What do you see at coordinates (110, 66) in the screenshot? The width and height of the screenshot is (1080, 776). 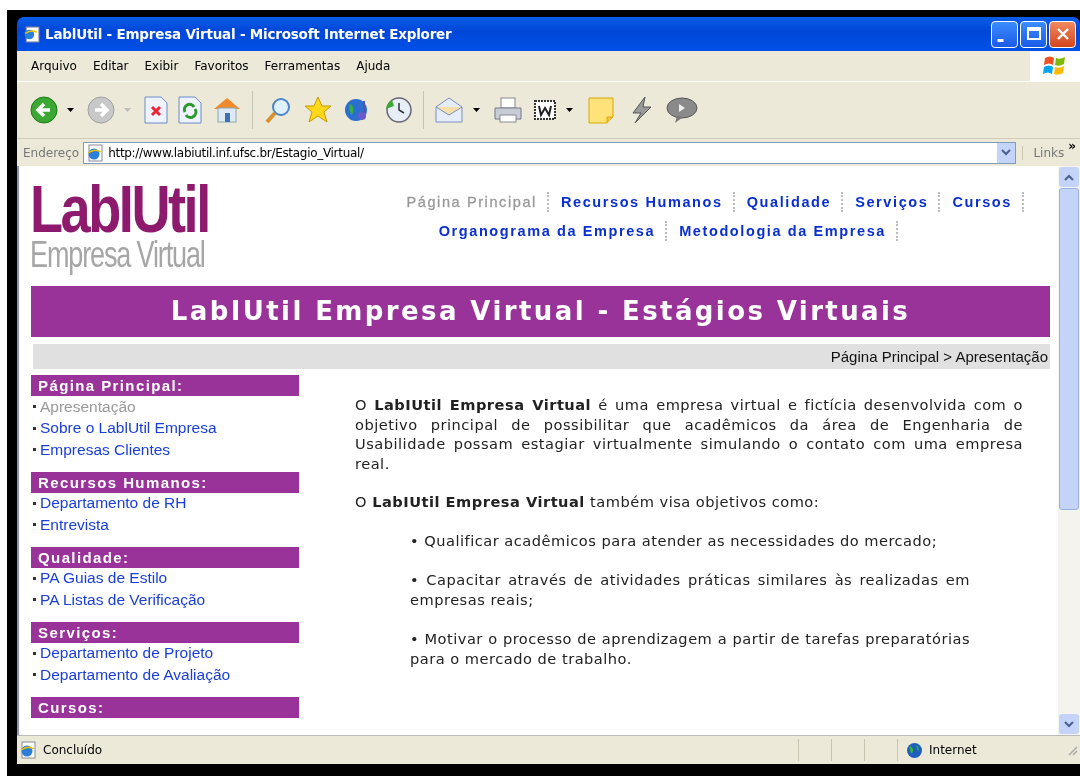 I see `menu-item: Editar` at bounding box center [110, 66].